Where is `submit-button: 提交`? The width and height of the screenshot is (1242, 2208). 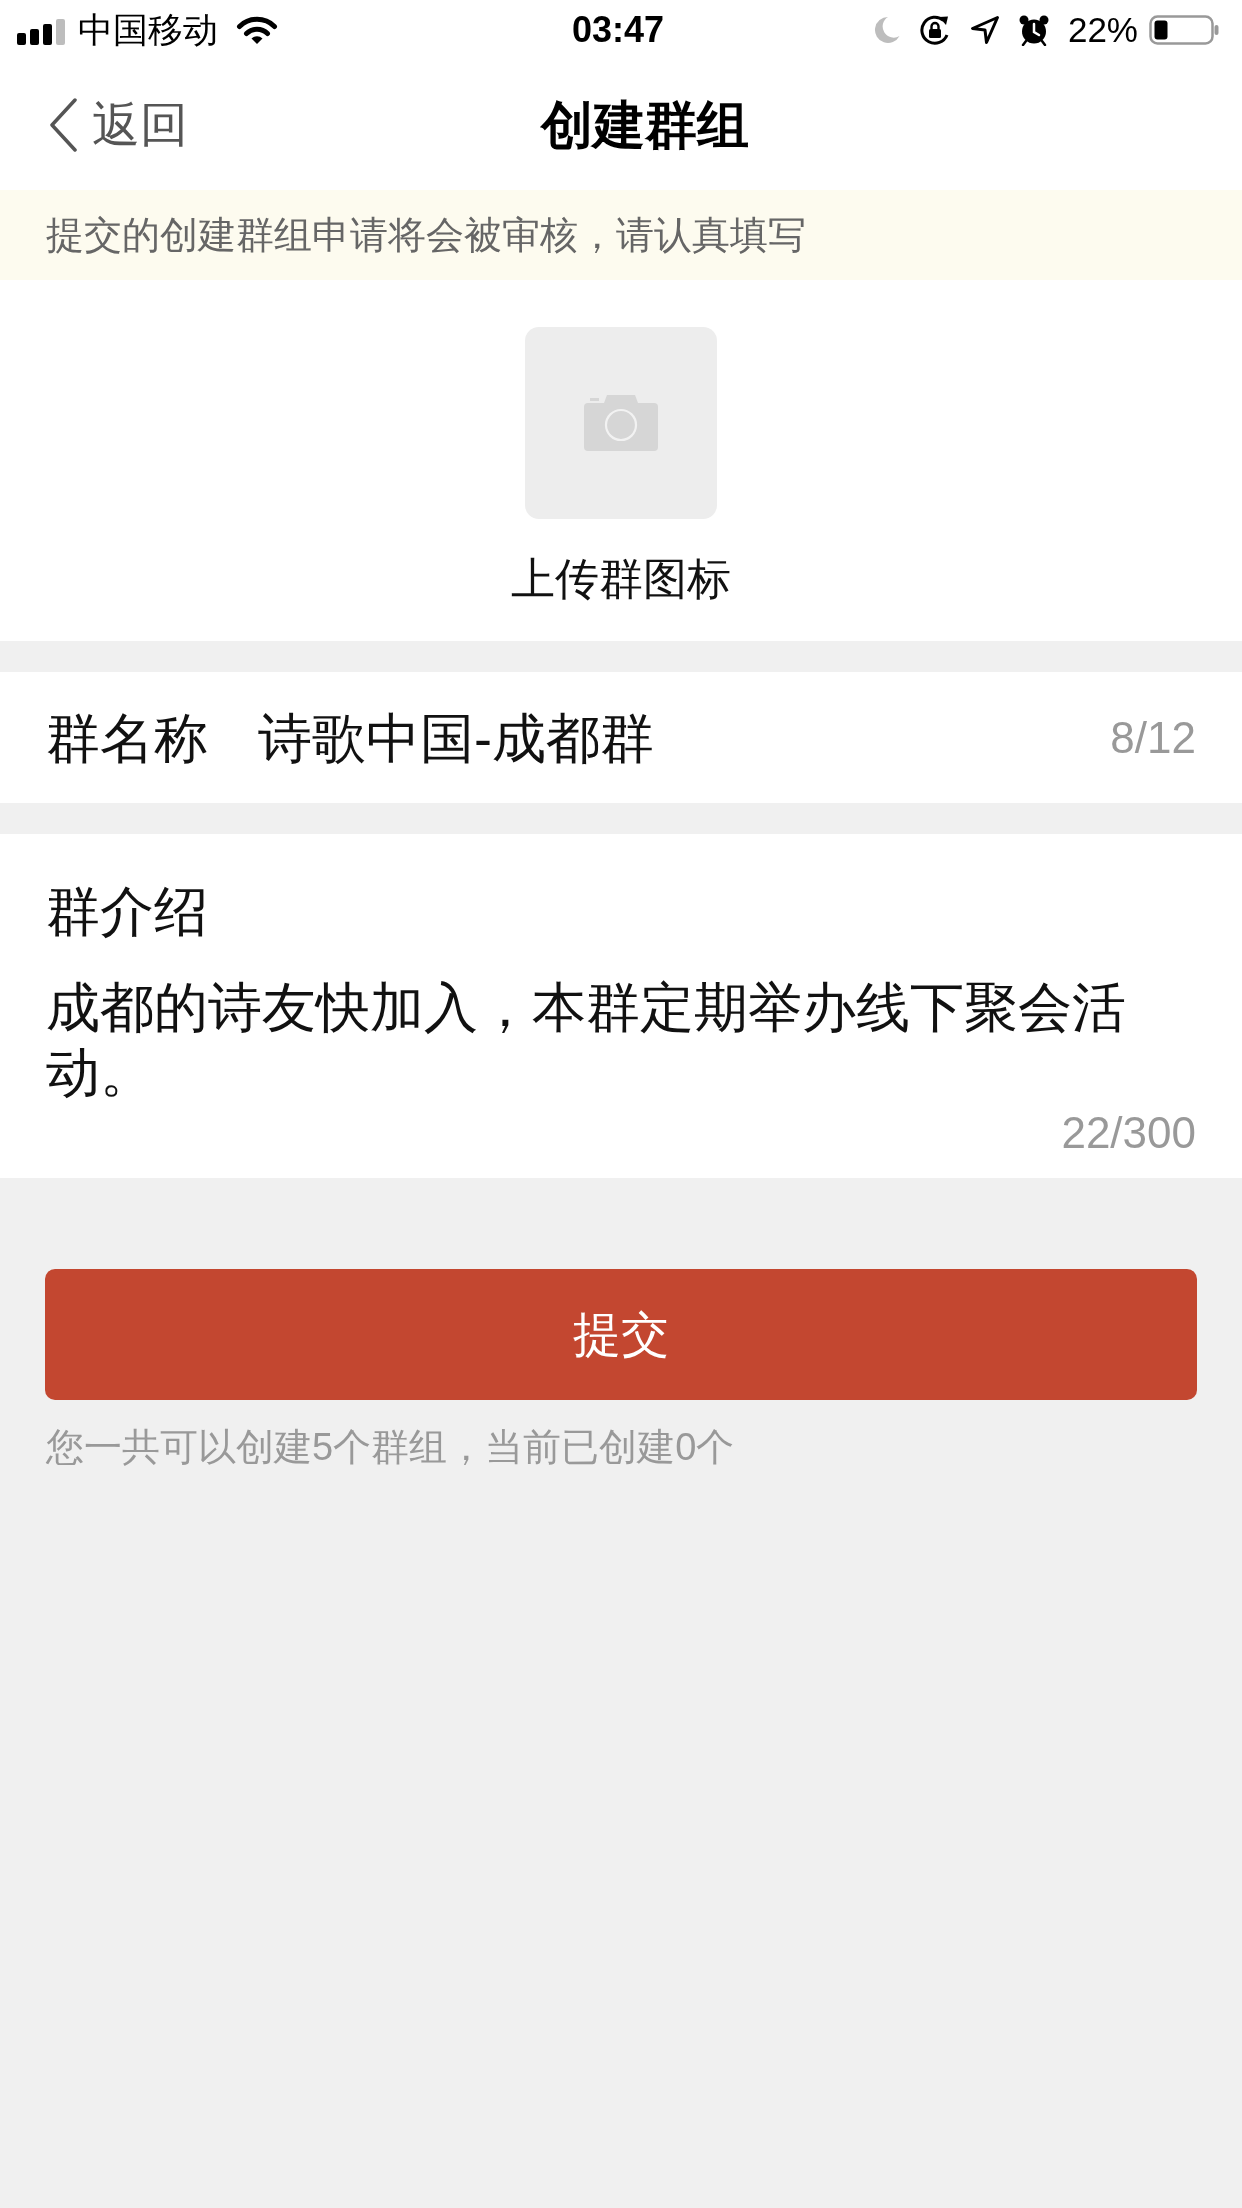
submit-button: 提交 is located at coordinates (621, 1334).